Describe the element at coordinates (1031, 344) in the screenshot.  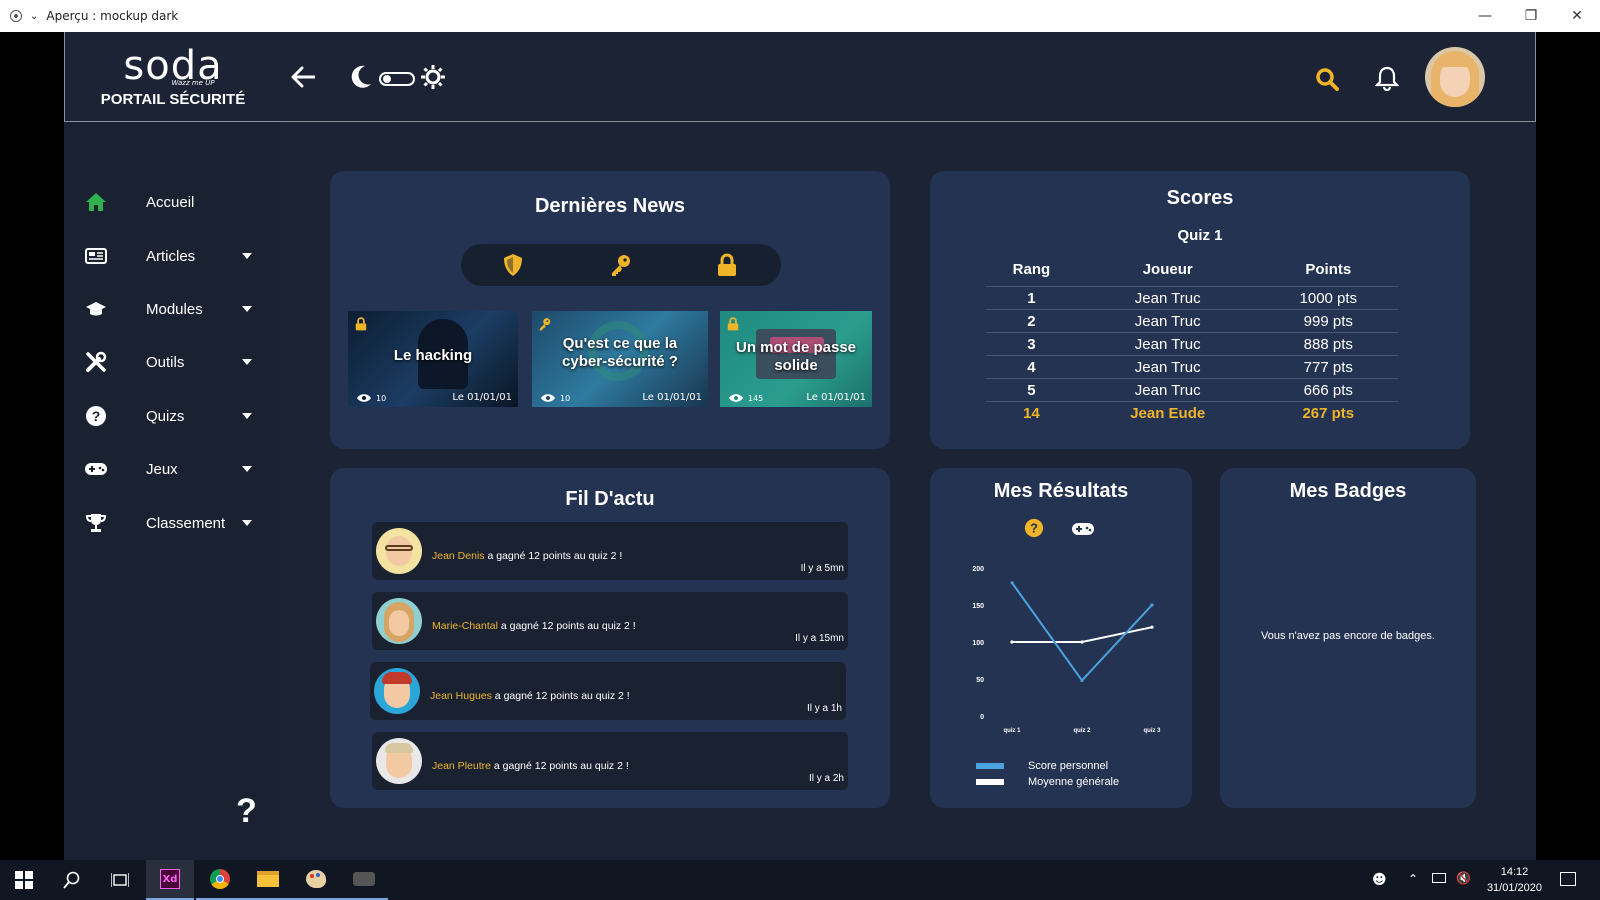
I see `rank-cell: 3` at that location.